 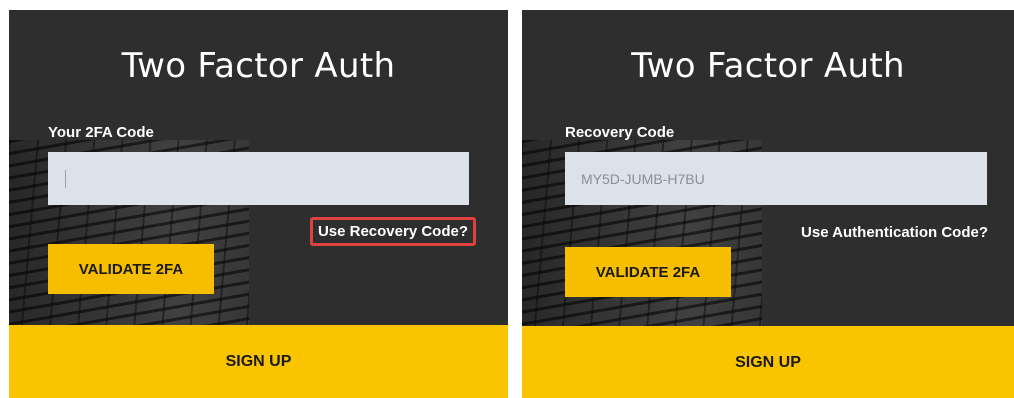 I want to click on recovery-code-input, so click(x=776, y=178).